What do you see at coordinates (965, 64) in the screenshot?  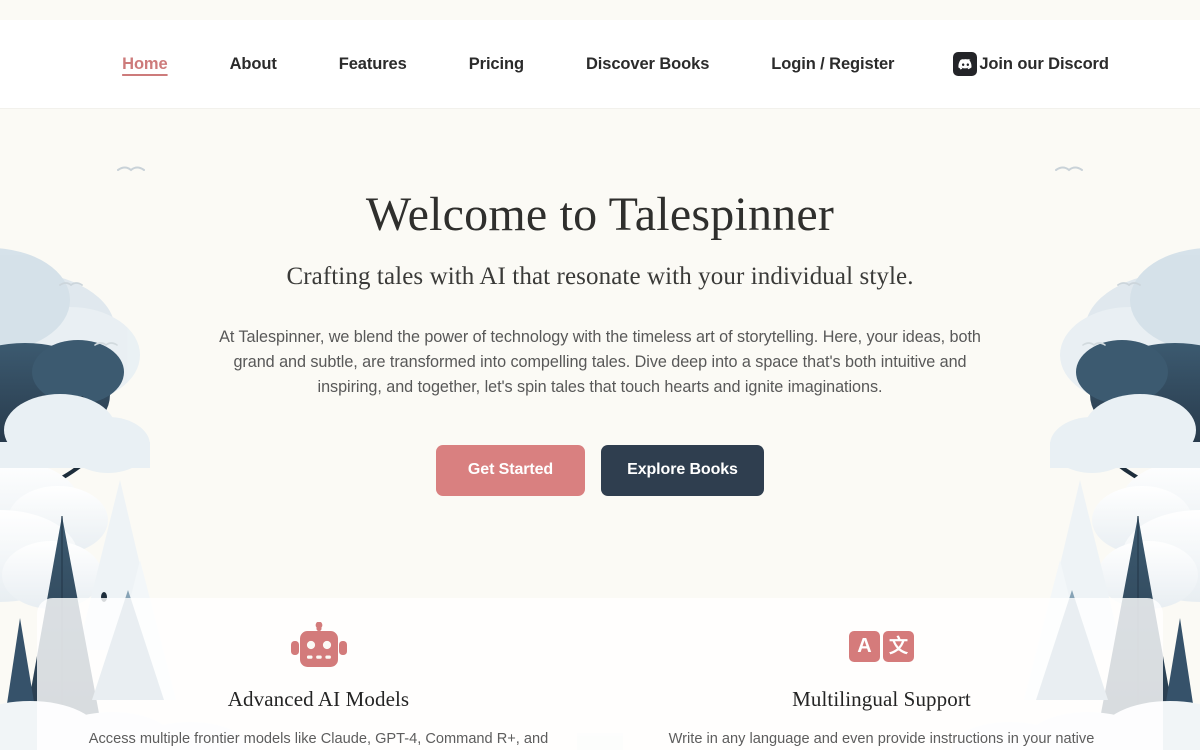 I see `discord-icon` at bounding box center [965, 64].